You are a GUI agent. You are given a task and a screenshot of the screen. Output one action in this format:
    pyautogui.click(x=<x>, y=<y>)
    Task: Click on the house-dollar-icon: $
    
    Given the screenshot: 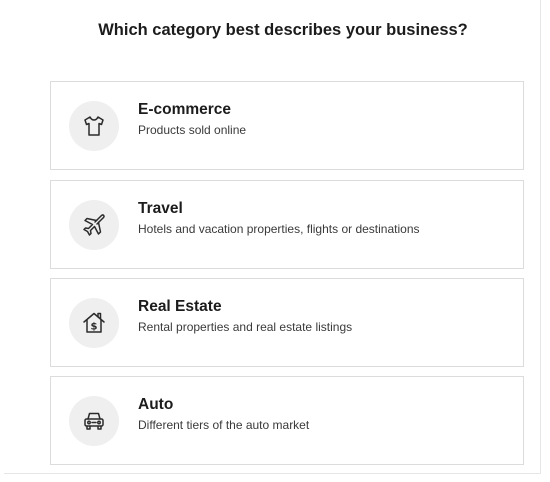 What is the action you would take?
    pyautogui.click(x=94, y=323)
    